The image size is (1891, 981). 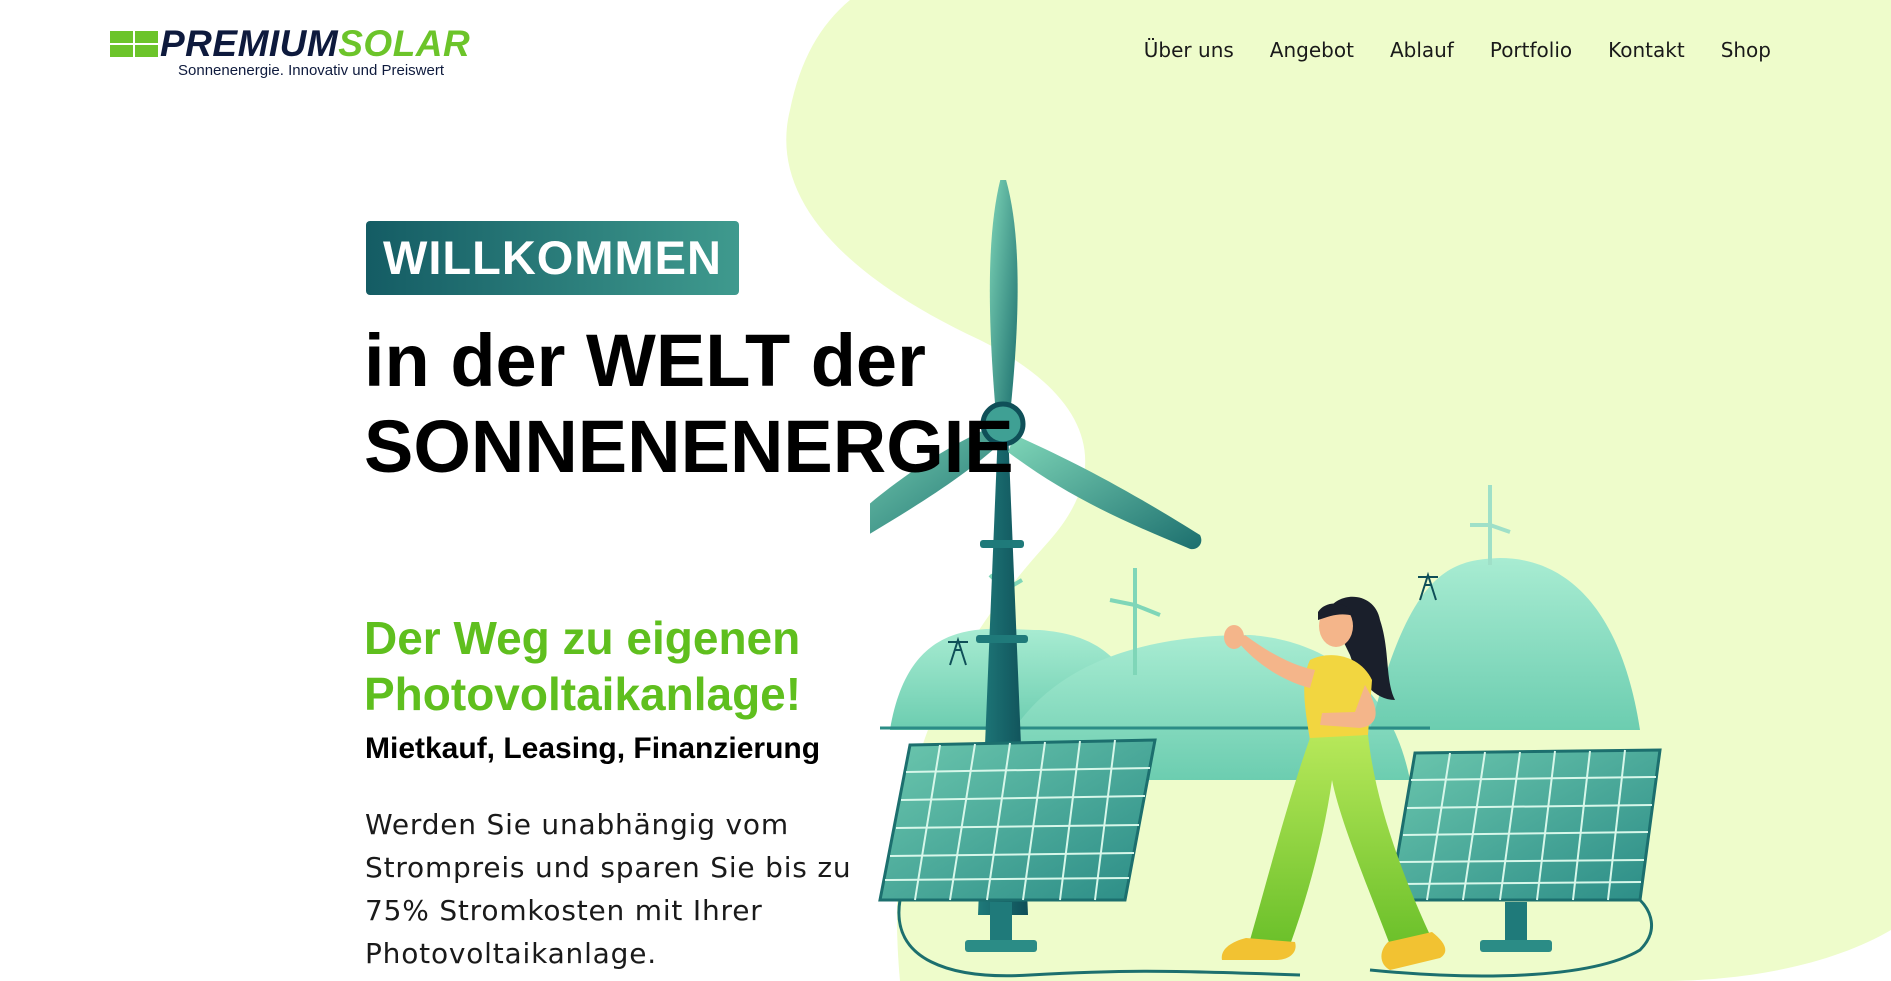 What do you see at coordinates (1646, 50) in the screenshot?
I see `nav-link-kontakt: Kontakt` at bounding box center [1646, 50].